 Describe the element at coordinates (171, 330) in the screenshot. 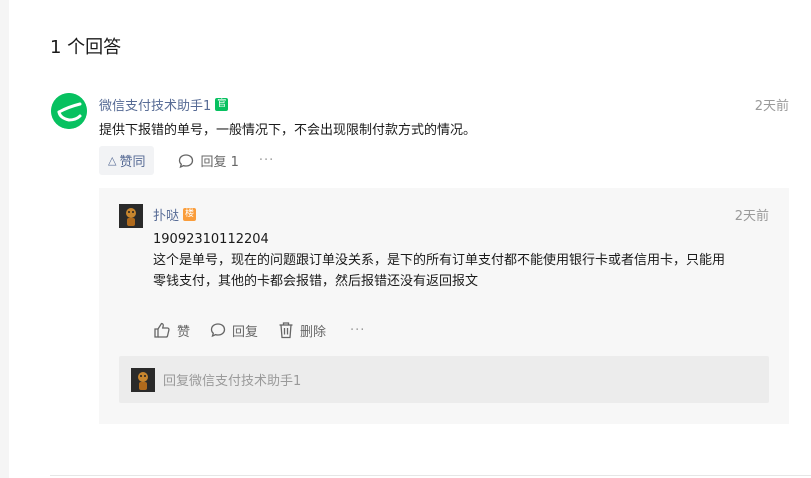

I see `like-button: 赞` at that location.